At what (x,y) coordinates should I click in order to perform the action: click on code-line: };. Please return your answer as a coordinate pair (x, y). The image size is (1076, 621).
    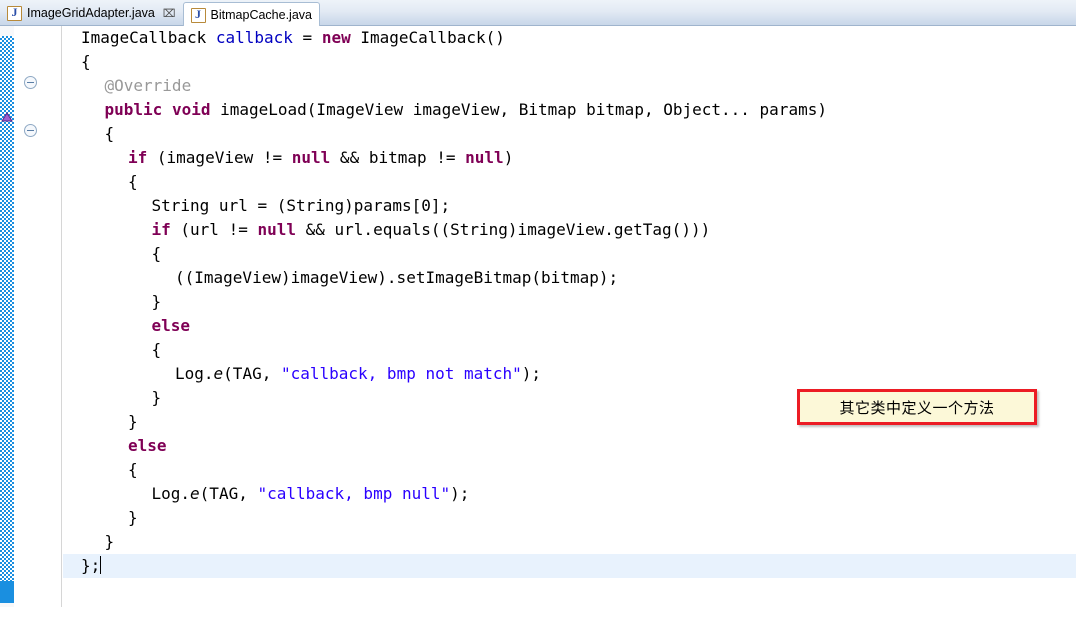
    Looking at the image, I should click on (569, 566).